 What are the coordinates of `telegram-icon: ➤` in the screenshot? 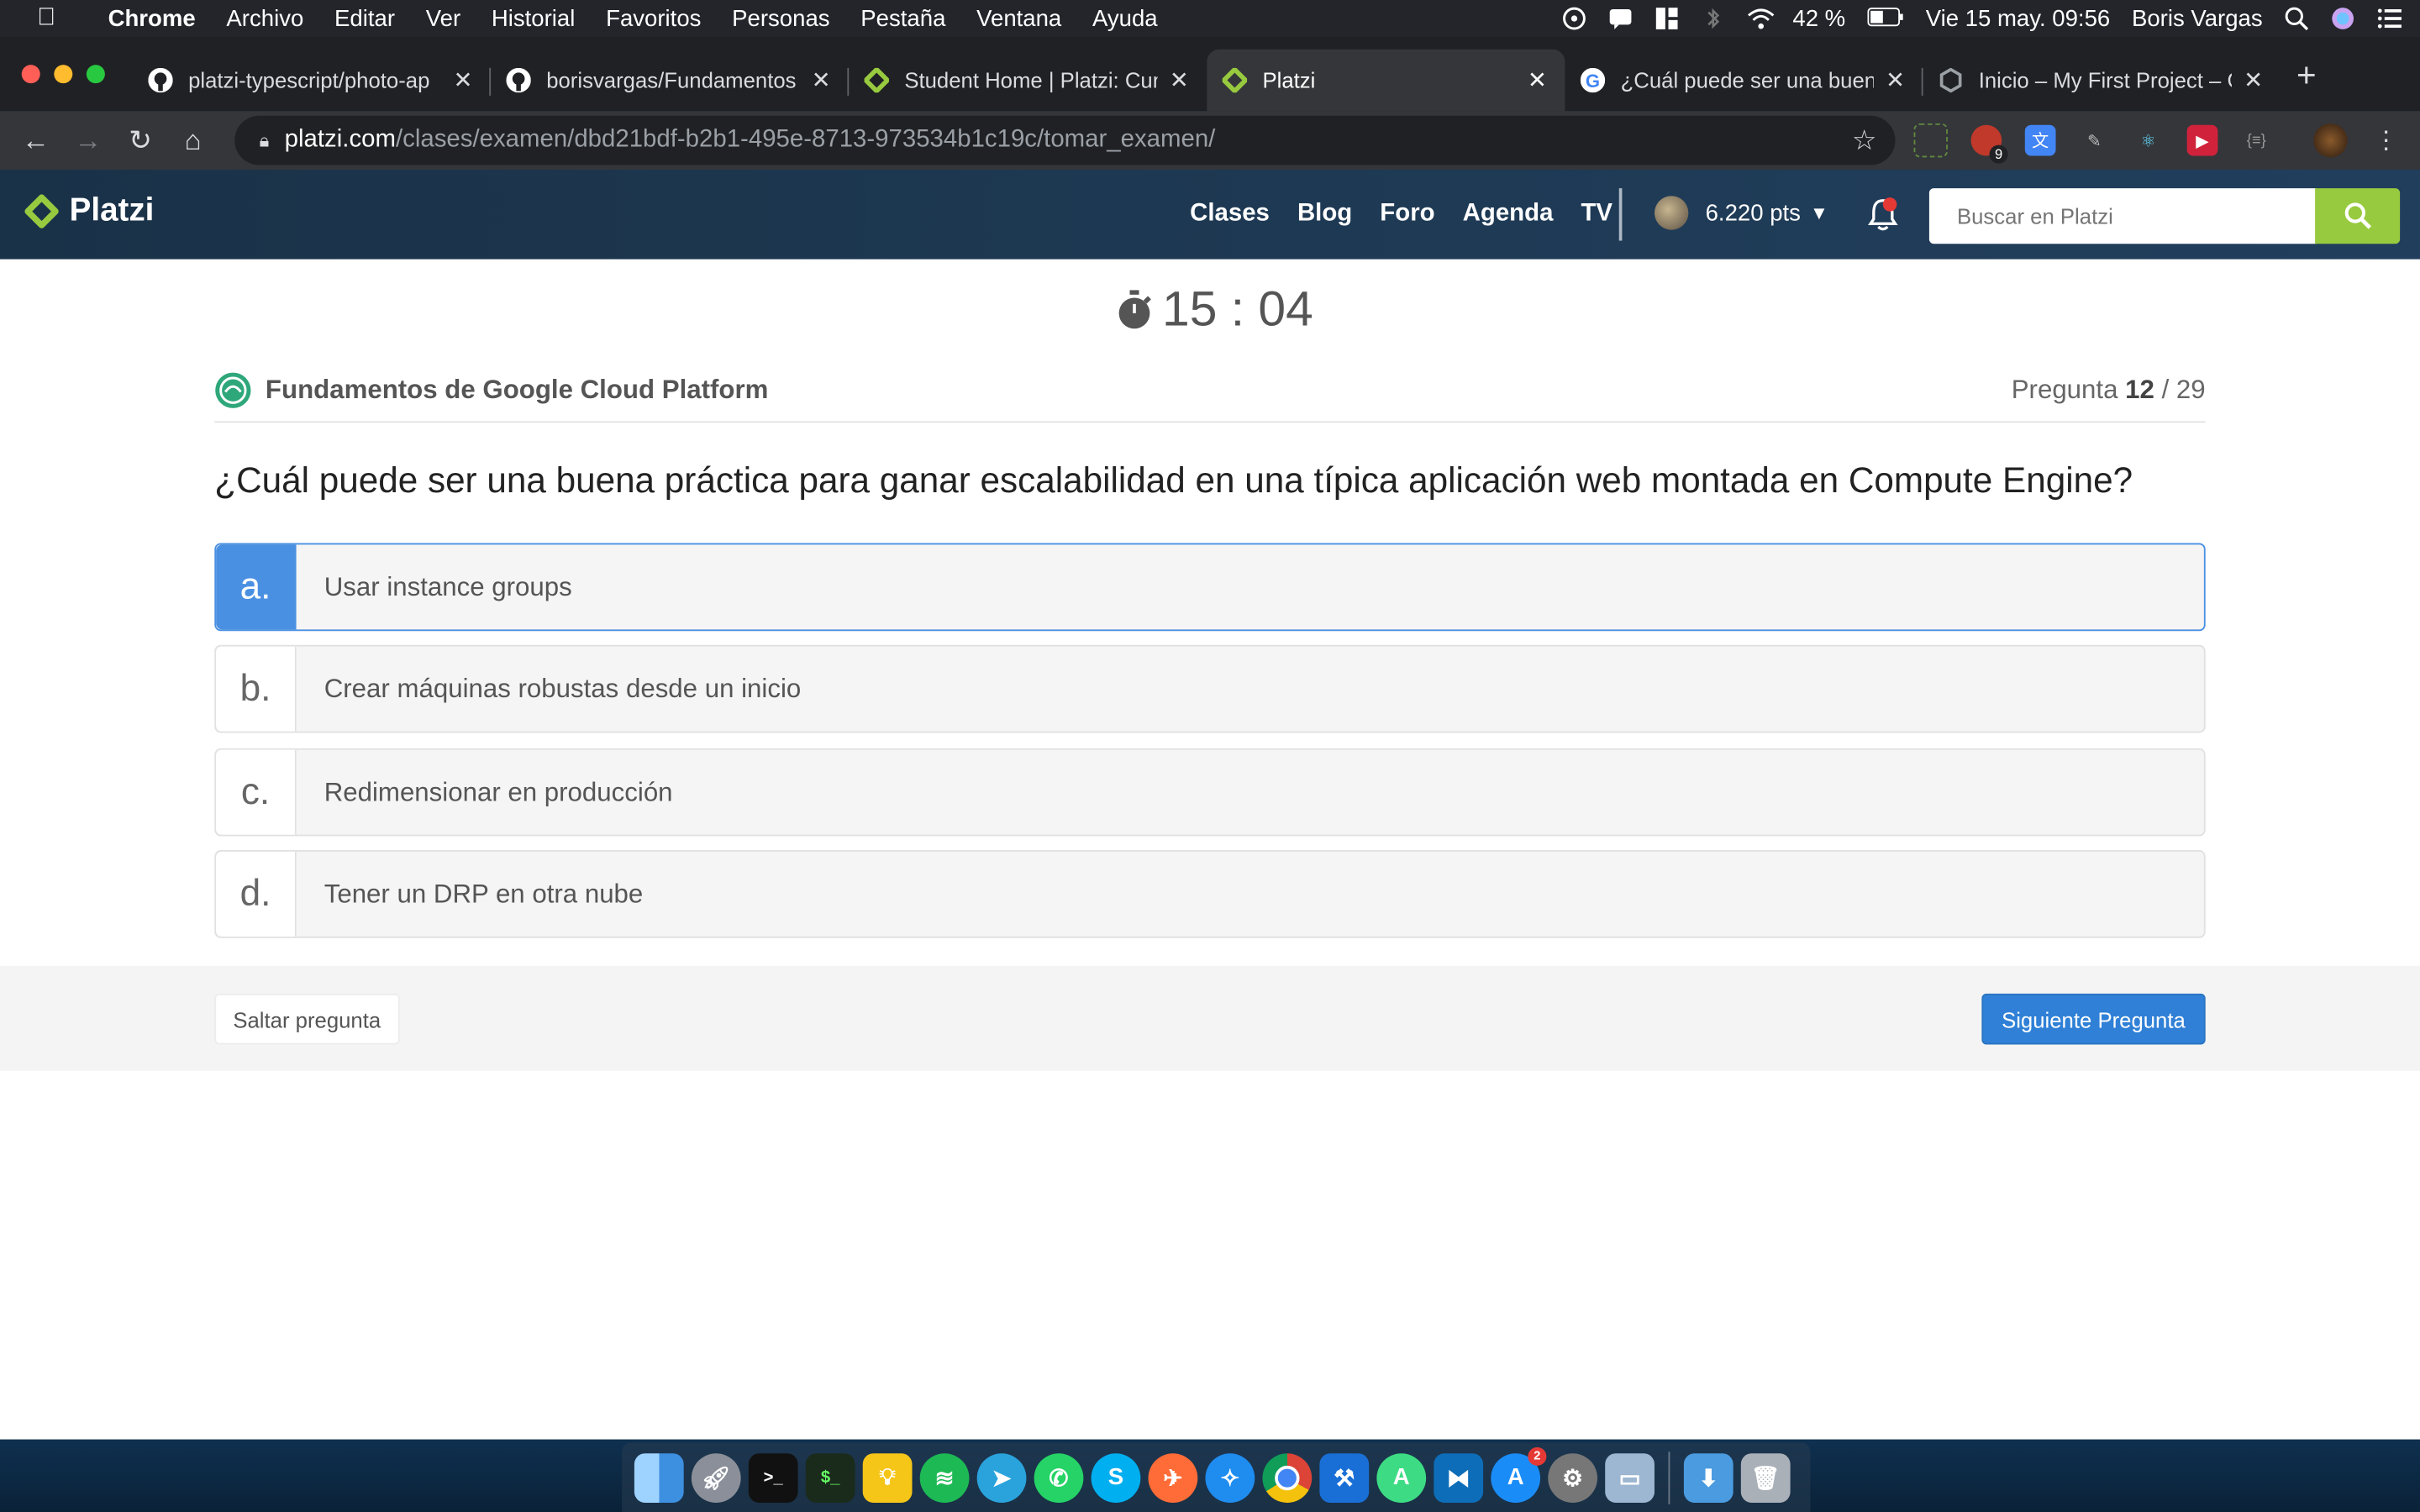 It's located at (1001, 1477).